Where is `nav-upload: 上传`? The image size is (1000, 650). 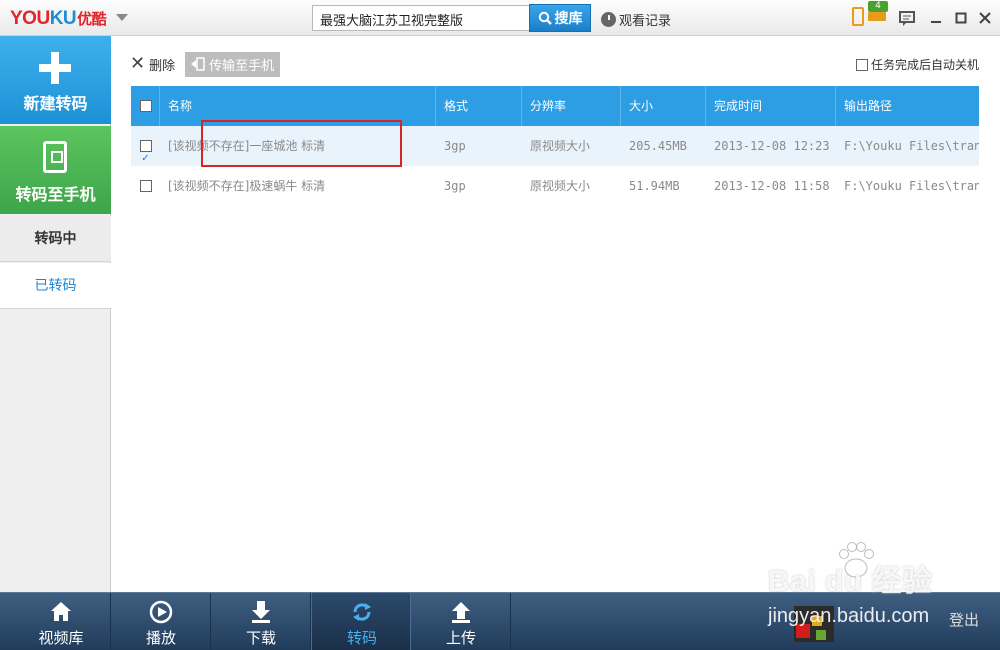
nav-upload: 上传 is located at coordinates (461, 621).